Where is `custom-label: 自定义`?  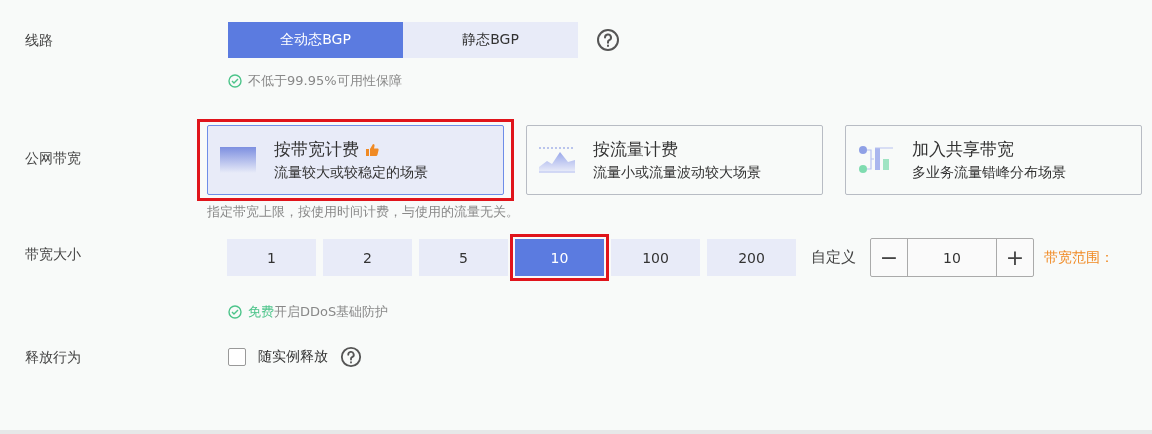
custom-label: 自定义 is located at coordinates (833, 257).